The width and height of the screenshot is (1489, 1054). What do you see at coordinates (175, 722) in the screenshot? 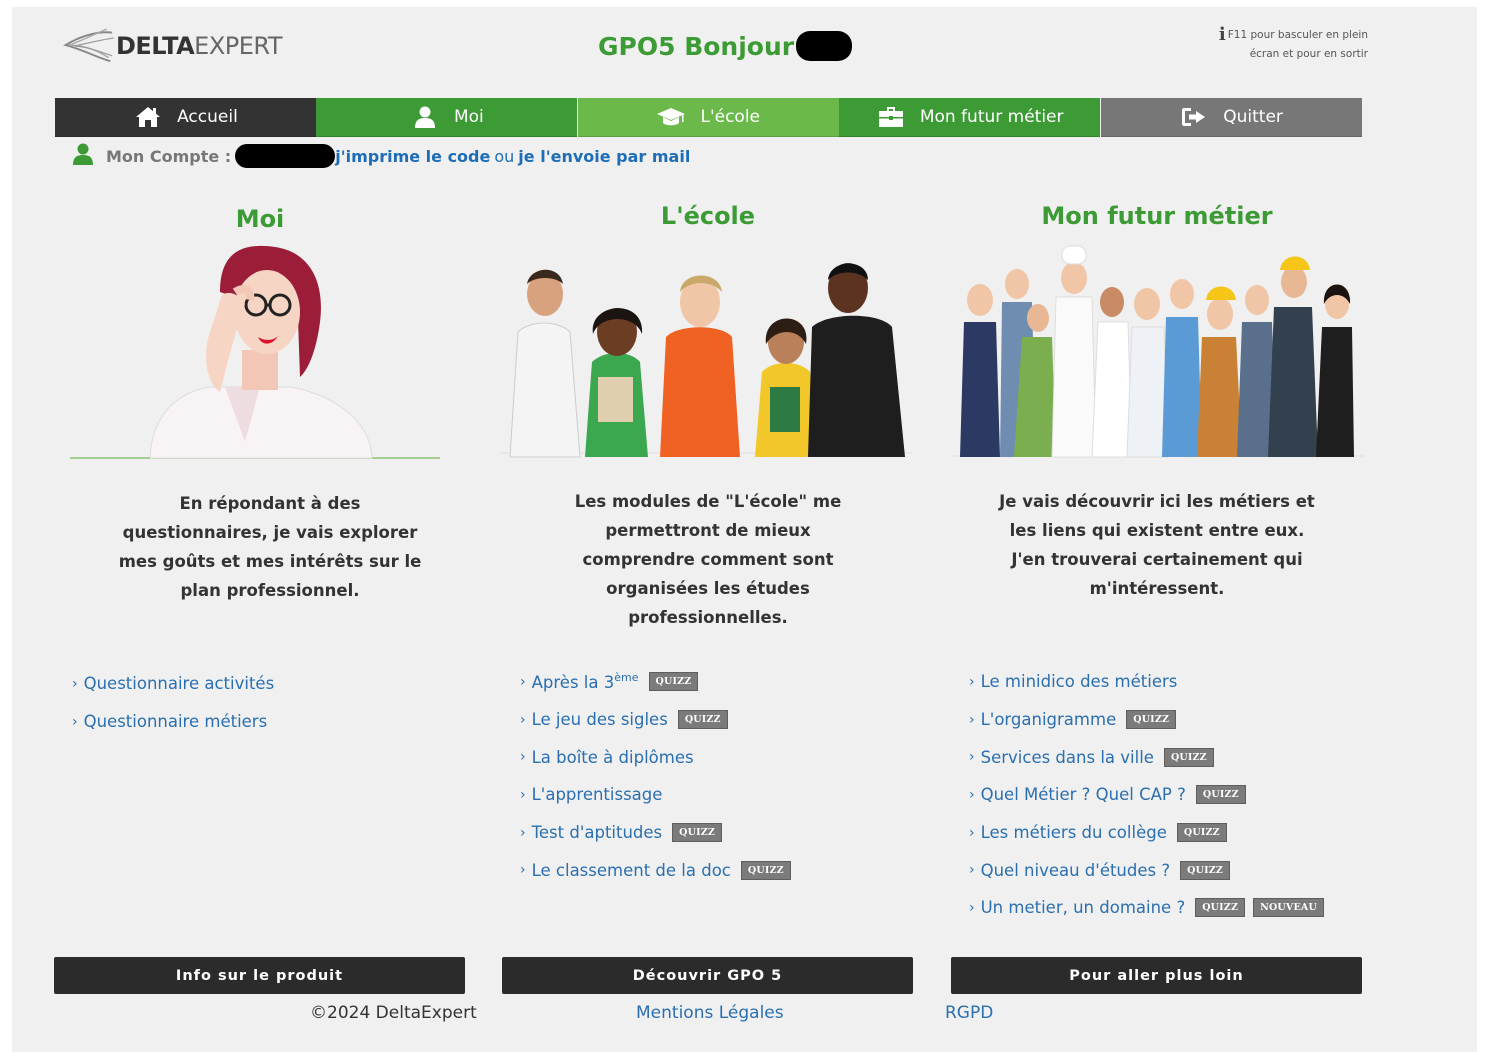
I see `link-label: Questionnaire métiers` at bounding box center [175, 722].